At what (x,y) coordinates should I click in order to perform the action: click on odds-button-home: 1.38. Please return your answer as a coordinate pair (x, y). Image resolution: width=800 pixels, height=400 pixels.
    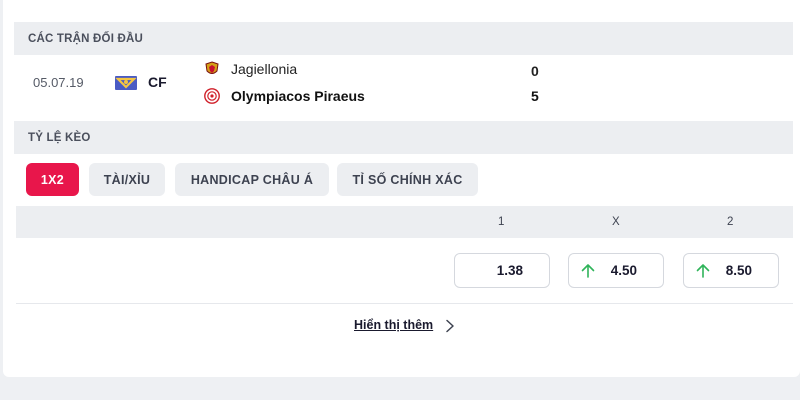
    Looking at the image, I should click on (502, 270).